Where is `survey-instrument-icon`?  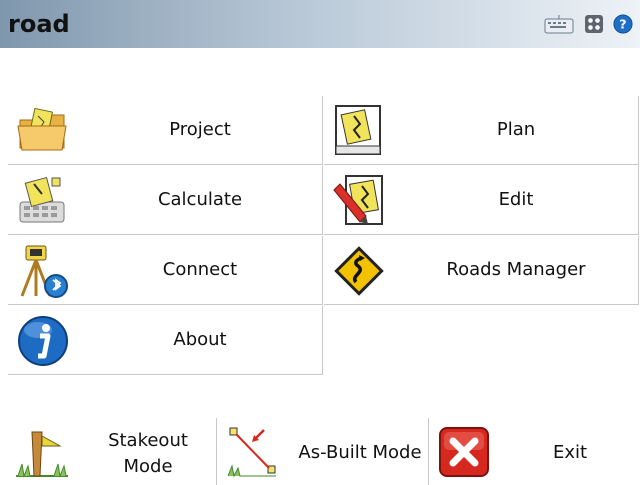 survey-instrument-icon is located at coordinates (44, 271).